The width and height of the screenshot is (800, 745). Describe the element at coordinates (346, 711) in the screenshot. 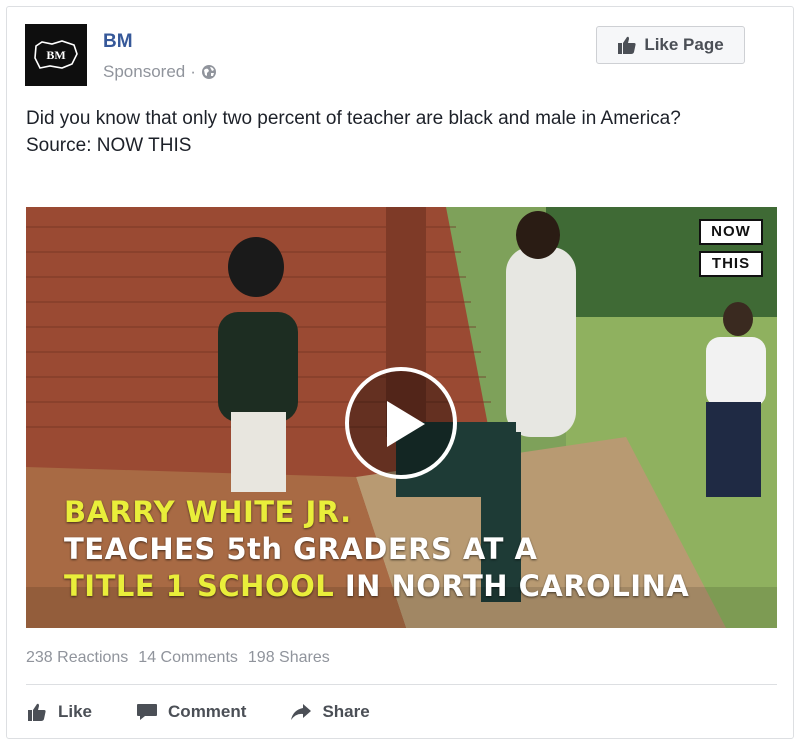

I see `share-label: Share` at that location.